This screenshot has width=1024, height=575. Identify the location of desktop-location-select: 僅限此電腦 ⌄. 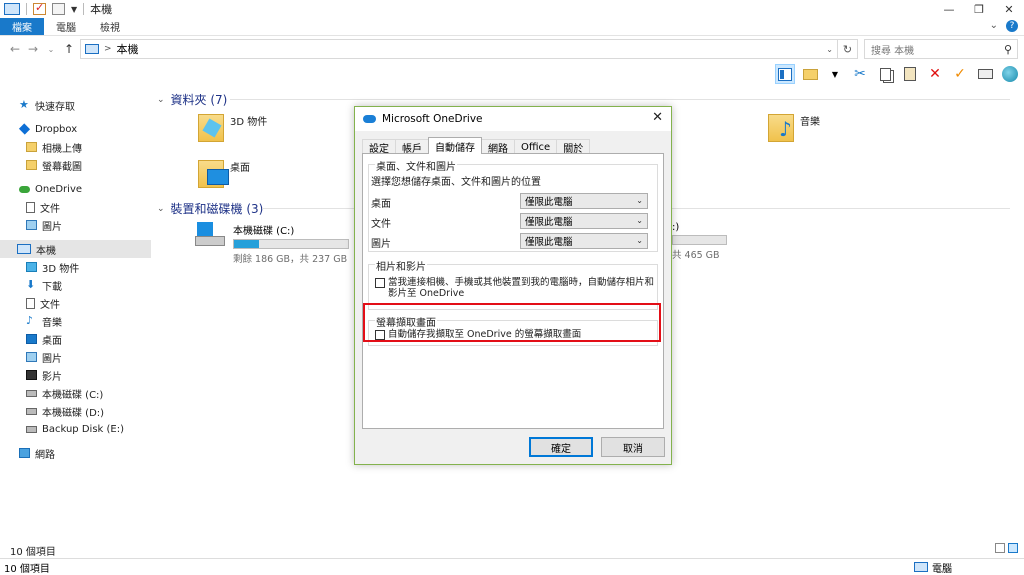
(584, 201).